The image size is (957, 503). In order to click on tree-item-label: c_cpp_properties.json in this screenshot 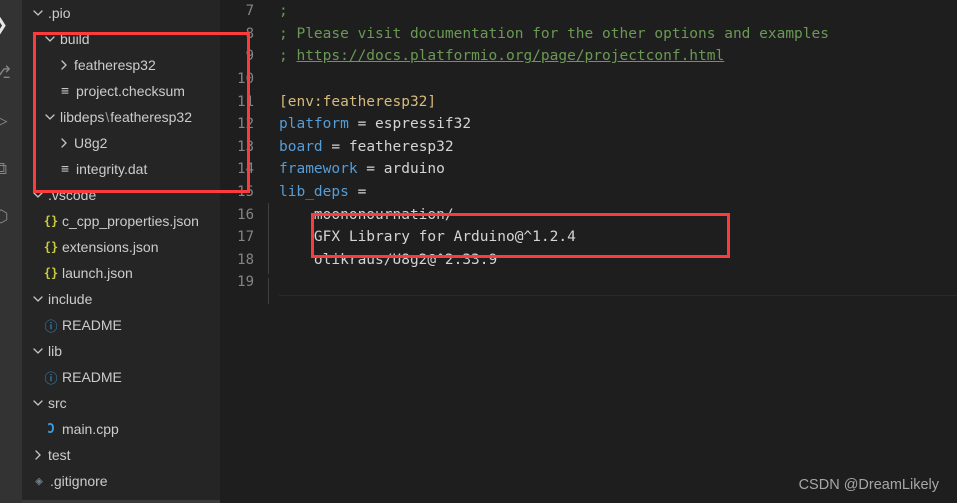, I will do `click(130, 221)`.